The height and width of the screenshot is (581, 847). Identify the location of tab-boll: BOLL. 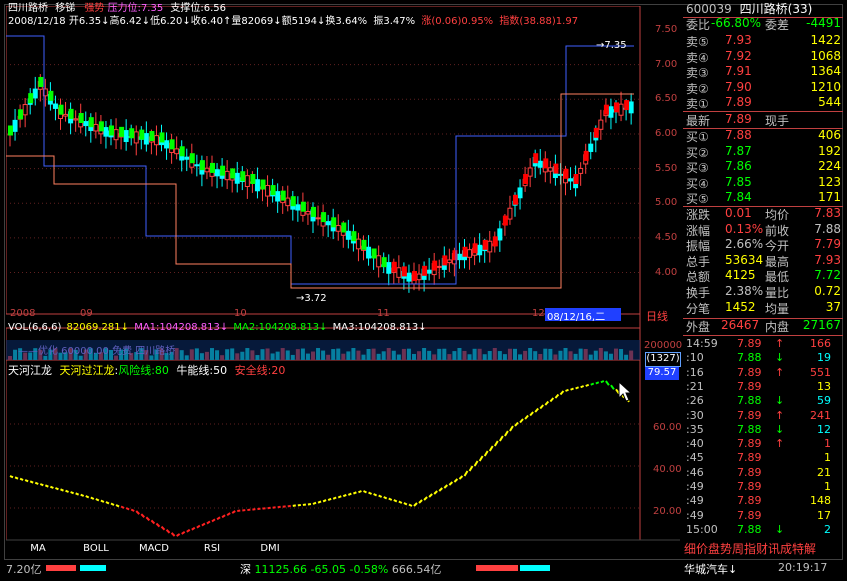
(96, 548).